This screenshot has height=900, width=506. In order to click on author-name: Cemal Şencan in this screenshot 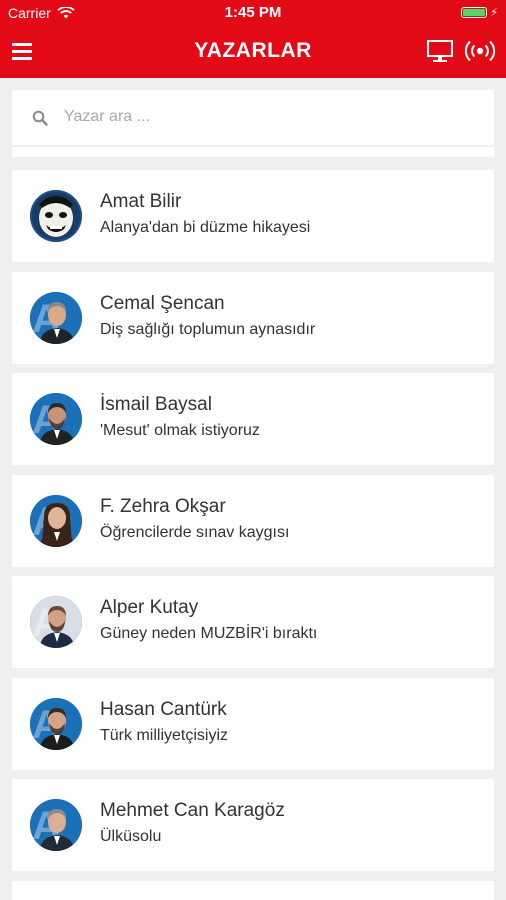, I will do `click(162, 303)`.